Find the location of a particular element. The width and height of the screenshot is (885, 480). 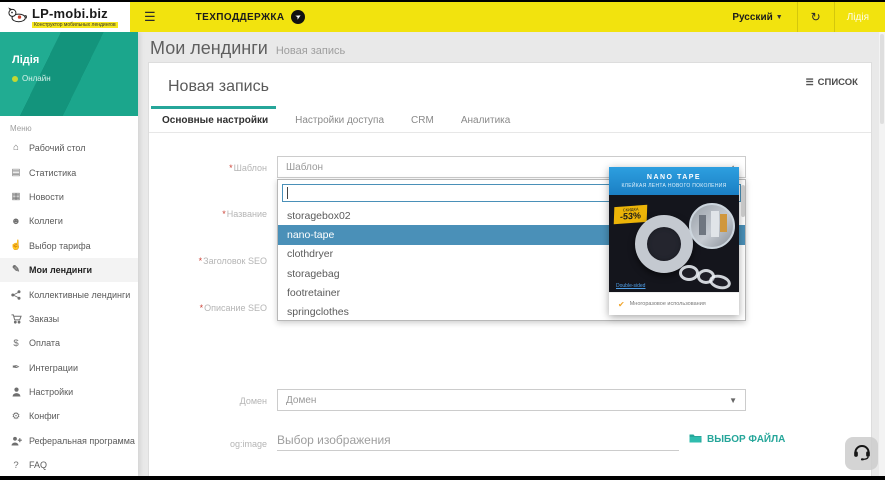

tab-main-settings: Основные настройки is located at coordinates (213, 119).